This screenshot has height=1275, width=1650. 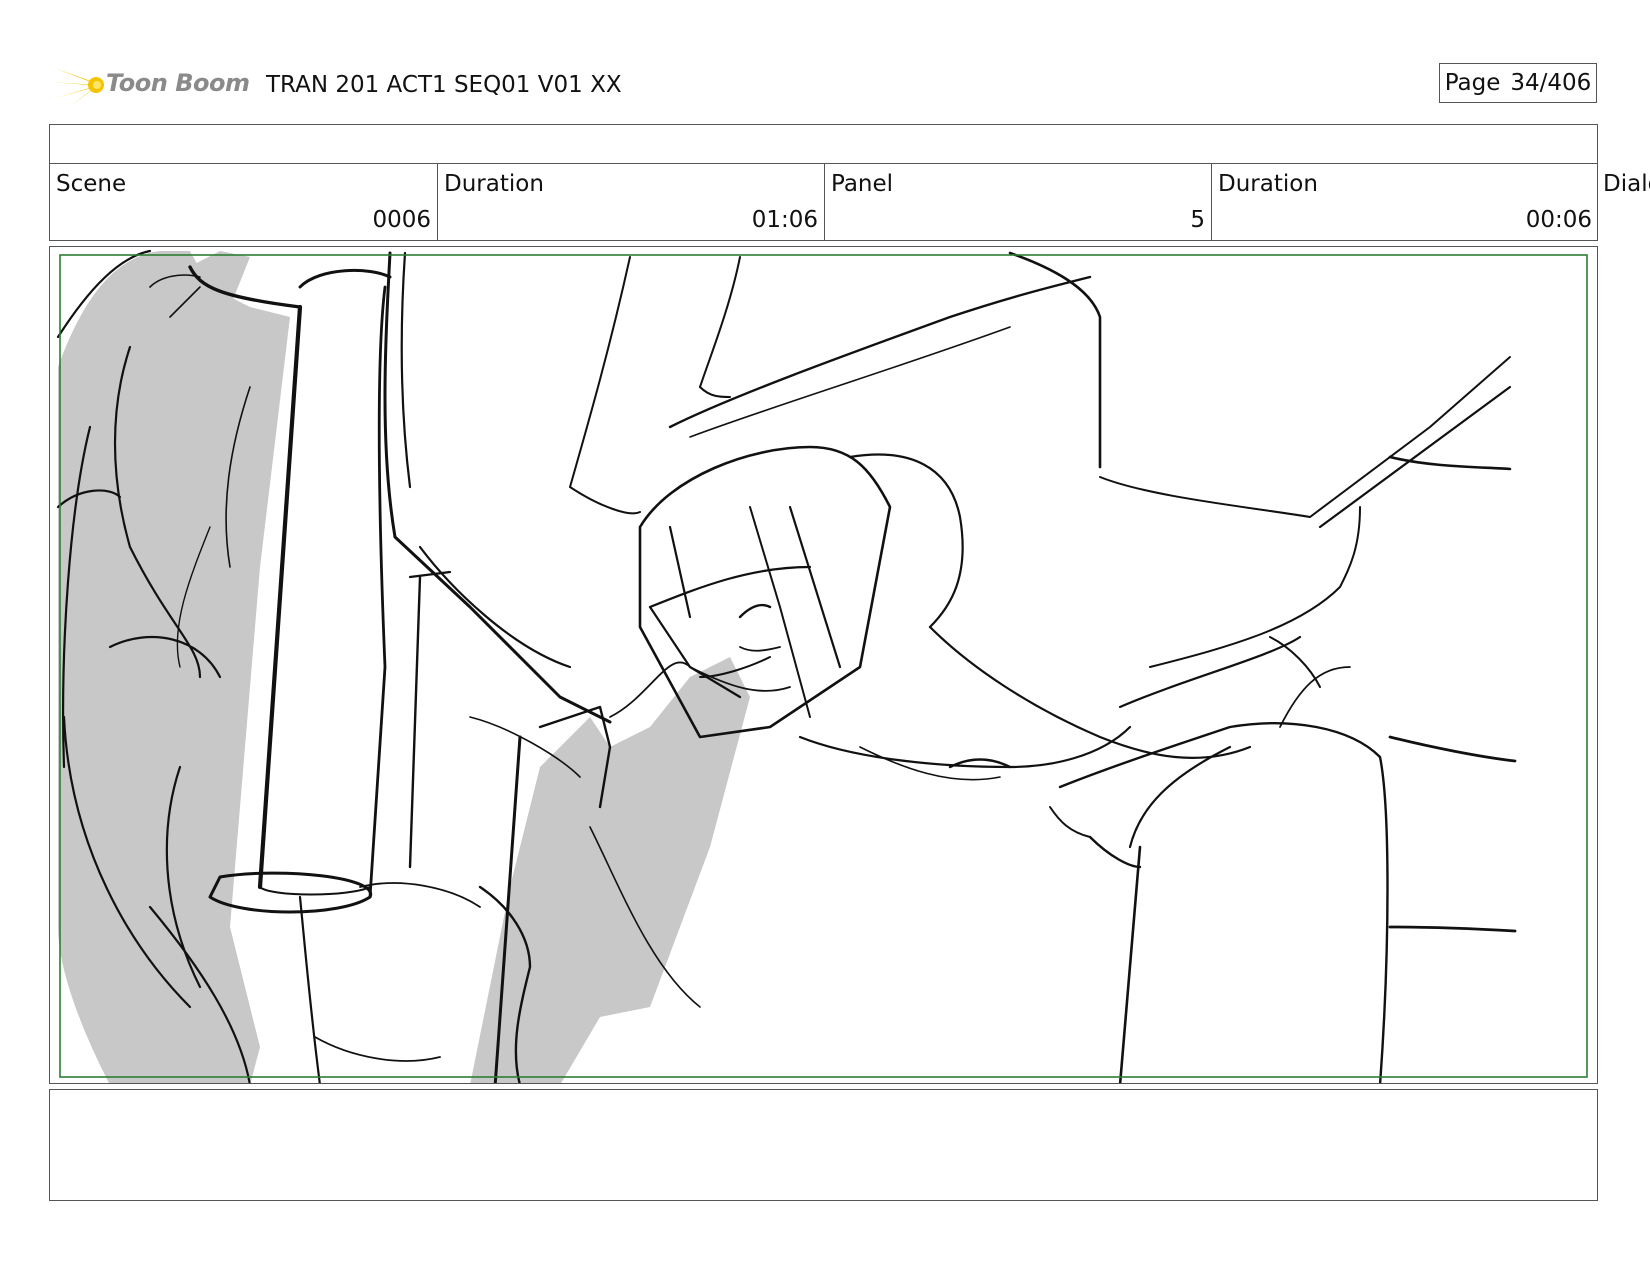 I want to click on toon-boom-logo: Toon Boom, so click(x=152, y=85).